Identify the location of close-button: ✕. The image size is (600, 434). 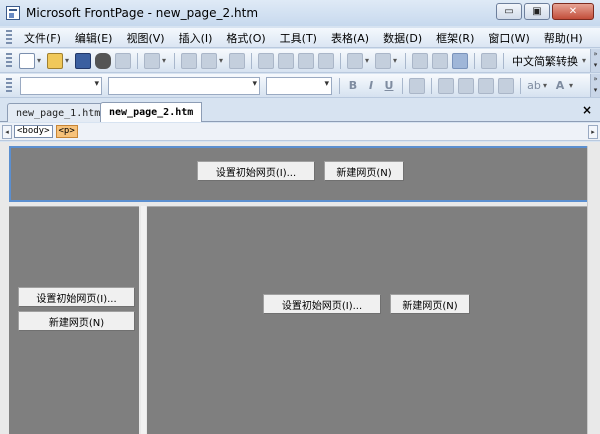
(573, 11).